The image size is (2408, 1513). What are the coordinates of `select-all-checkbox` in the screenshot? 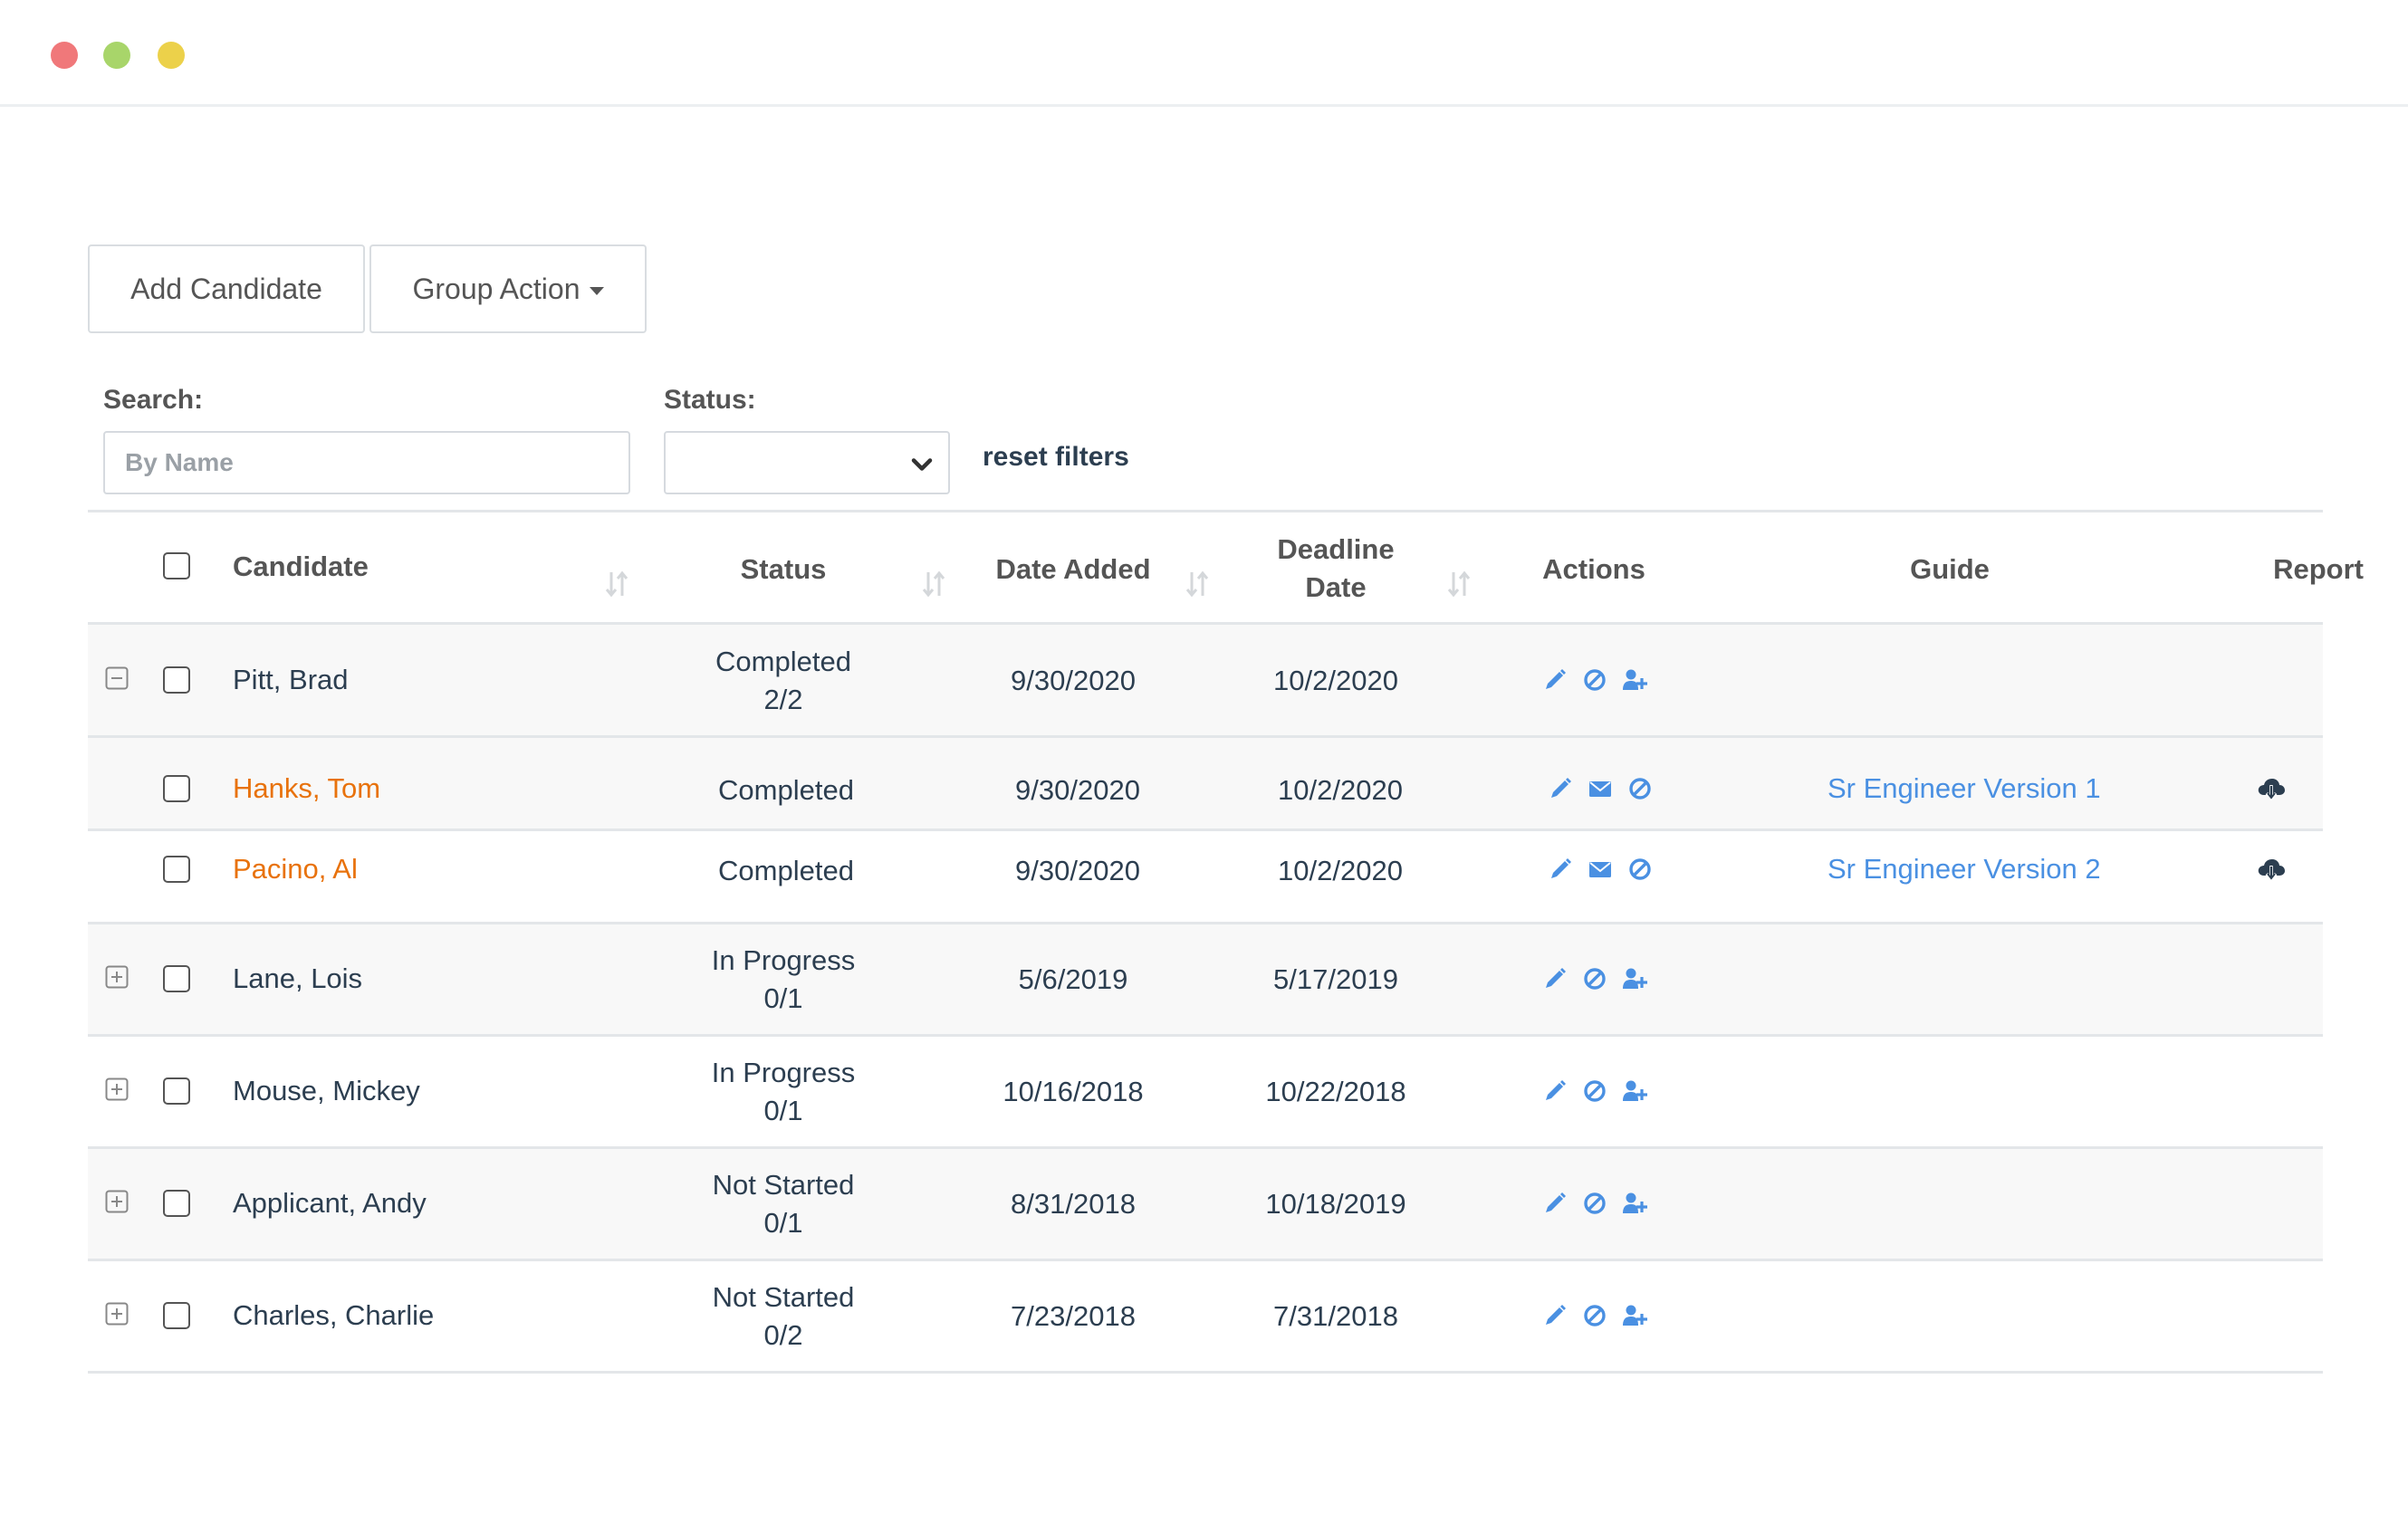 It's located at (176, 565).